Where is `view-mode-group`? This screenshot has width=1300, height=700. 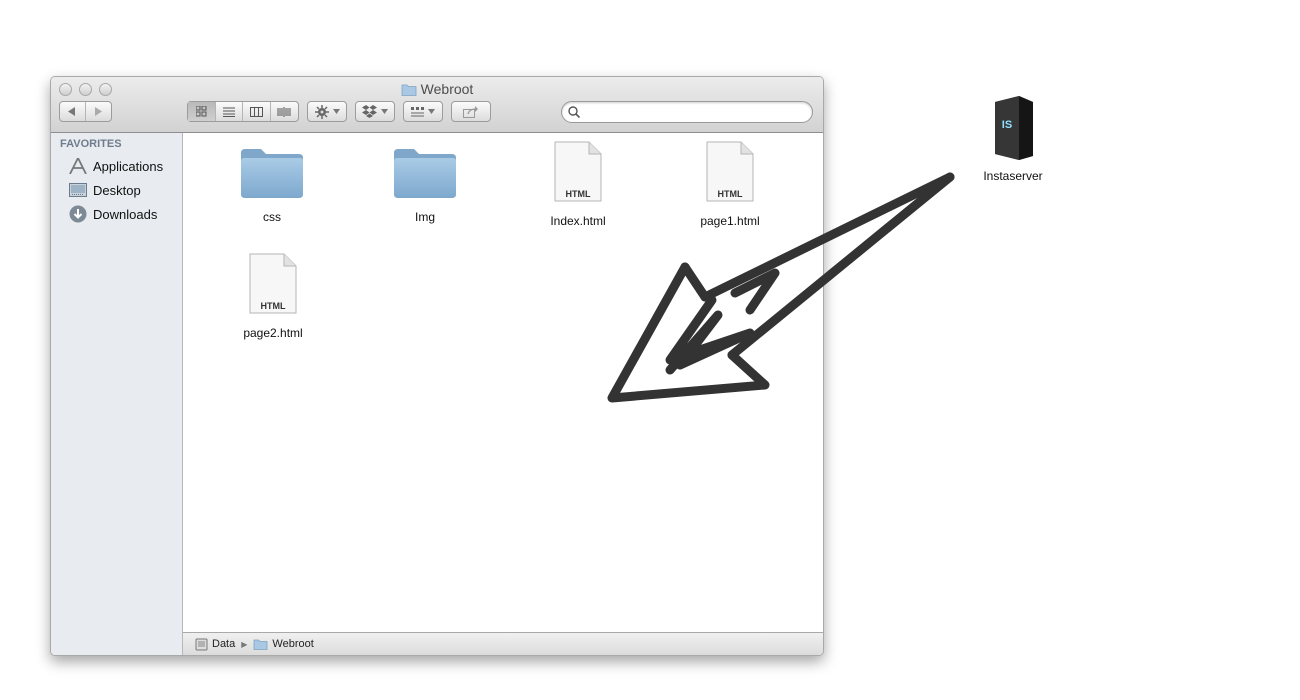
view-mode-group is located at coordinates (243, 111).